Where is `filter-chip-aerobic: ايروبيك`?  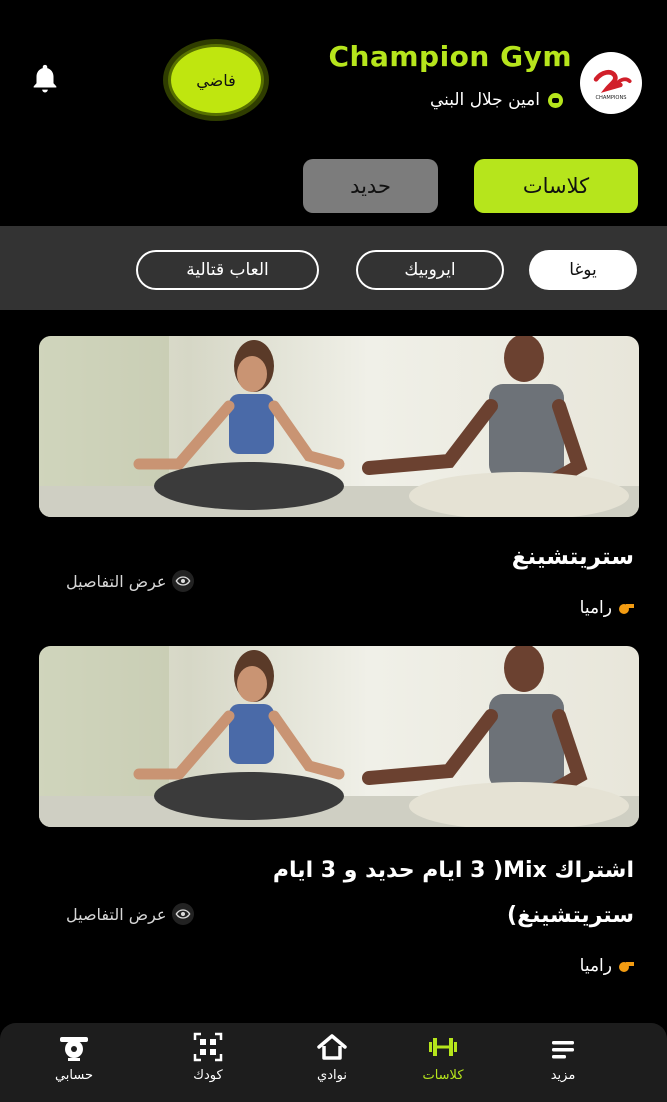 filter-chip-aerobic: ايروبيك is located at coordinates (430, 270).